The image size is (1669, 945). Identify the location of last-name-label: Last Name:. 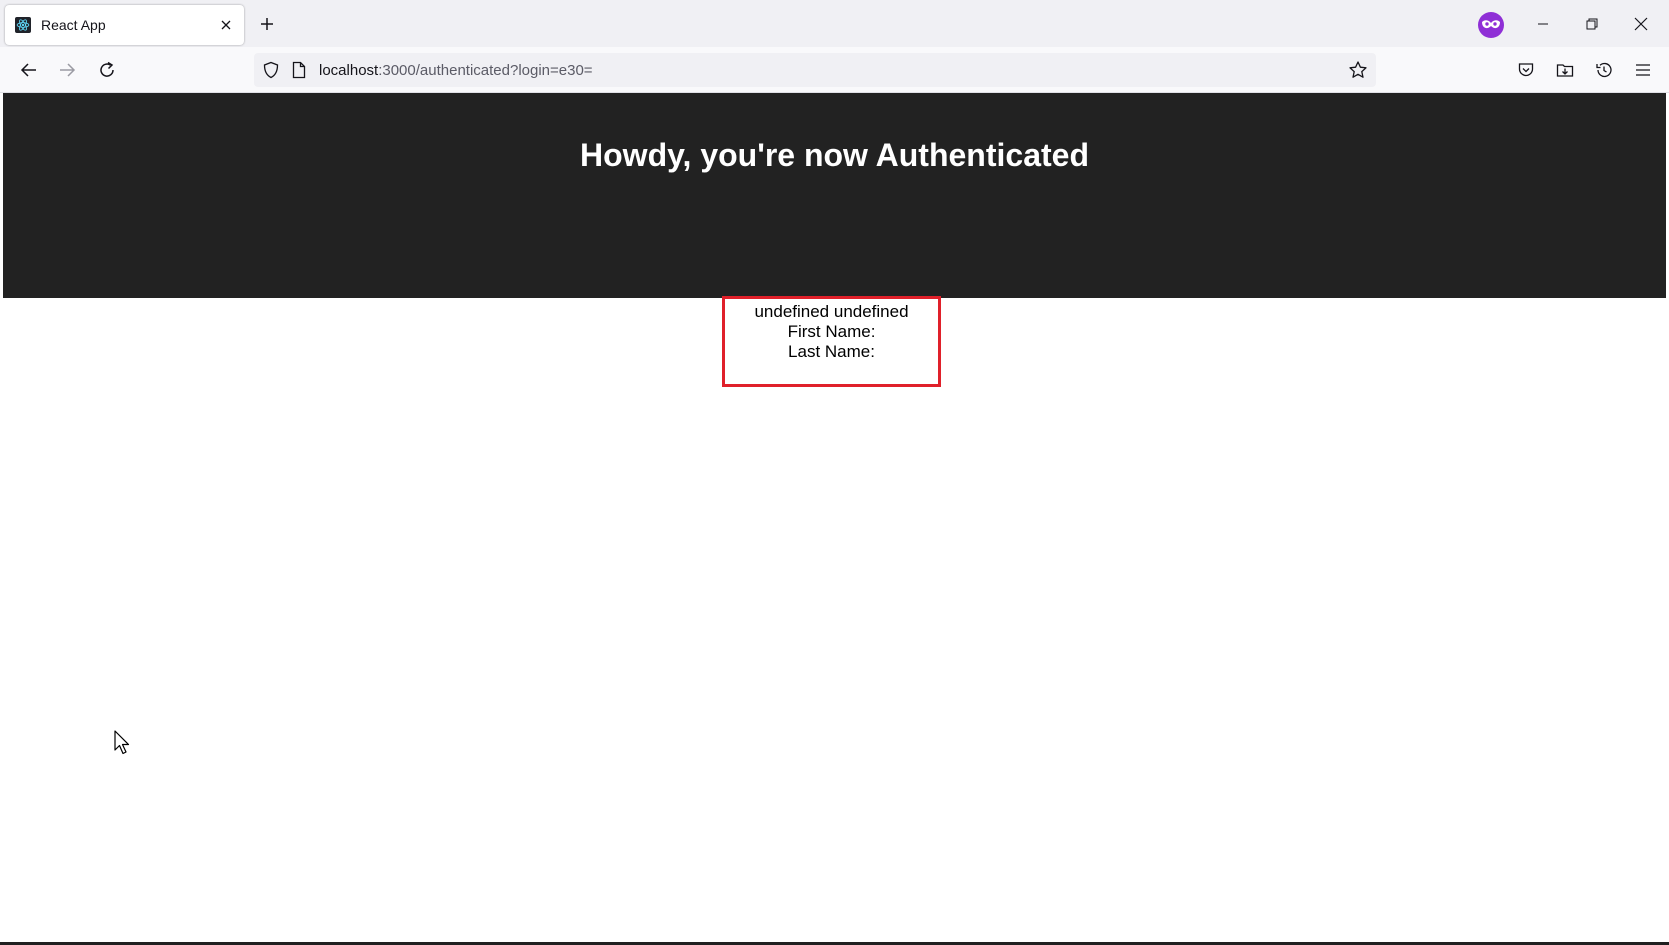
(831, 351).